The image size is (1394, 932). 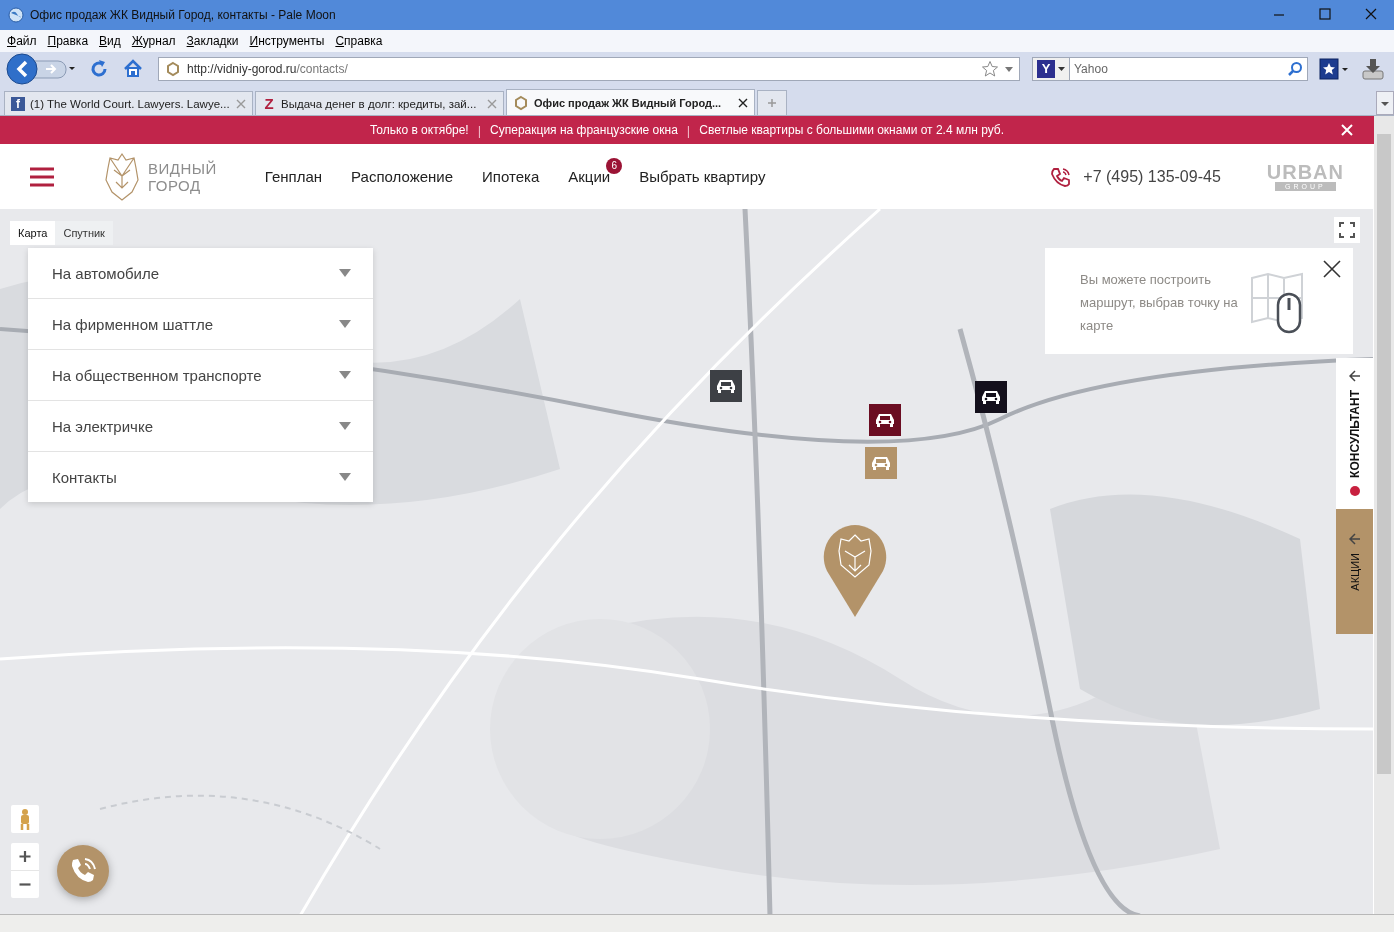 What do you see at coordinates (511, 176) in the screenshot?
I see `nav-link: Ипотека` at bounding box center [511, 176].